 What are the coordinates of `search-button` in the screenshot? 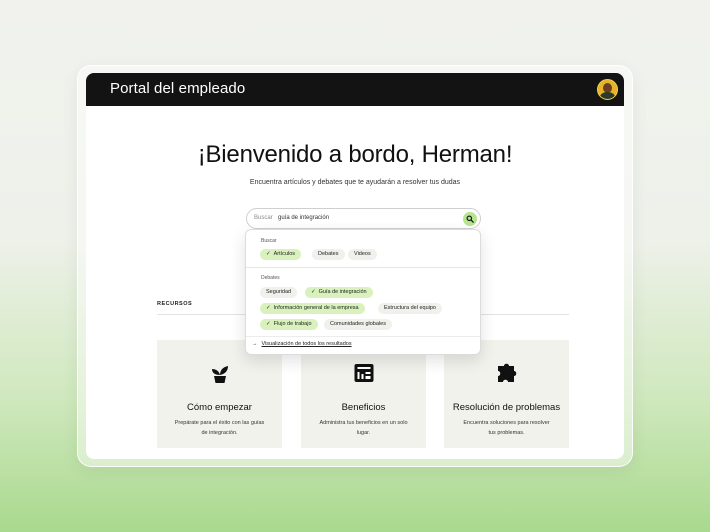 It's located at (470, 219).